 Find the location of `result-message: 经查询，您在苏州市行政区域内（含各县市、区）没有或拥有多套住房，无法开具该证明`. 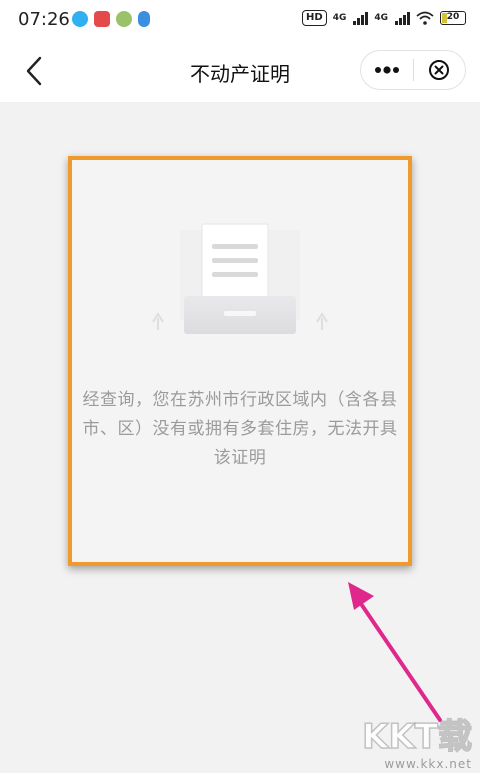

result-message: 经查询，您在苏州市行政区域内（含各县市、区）没有或拥有多套住房，无法开具该证明 is located at coordinates (240, 429).